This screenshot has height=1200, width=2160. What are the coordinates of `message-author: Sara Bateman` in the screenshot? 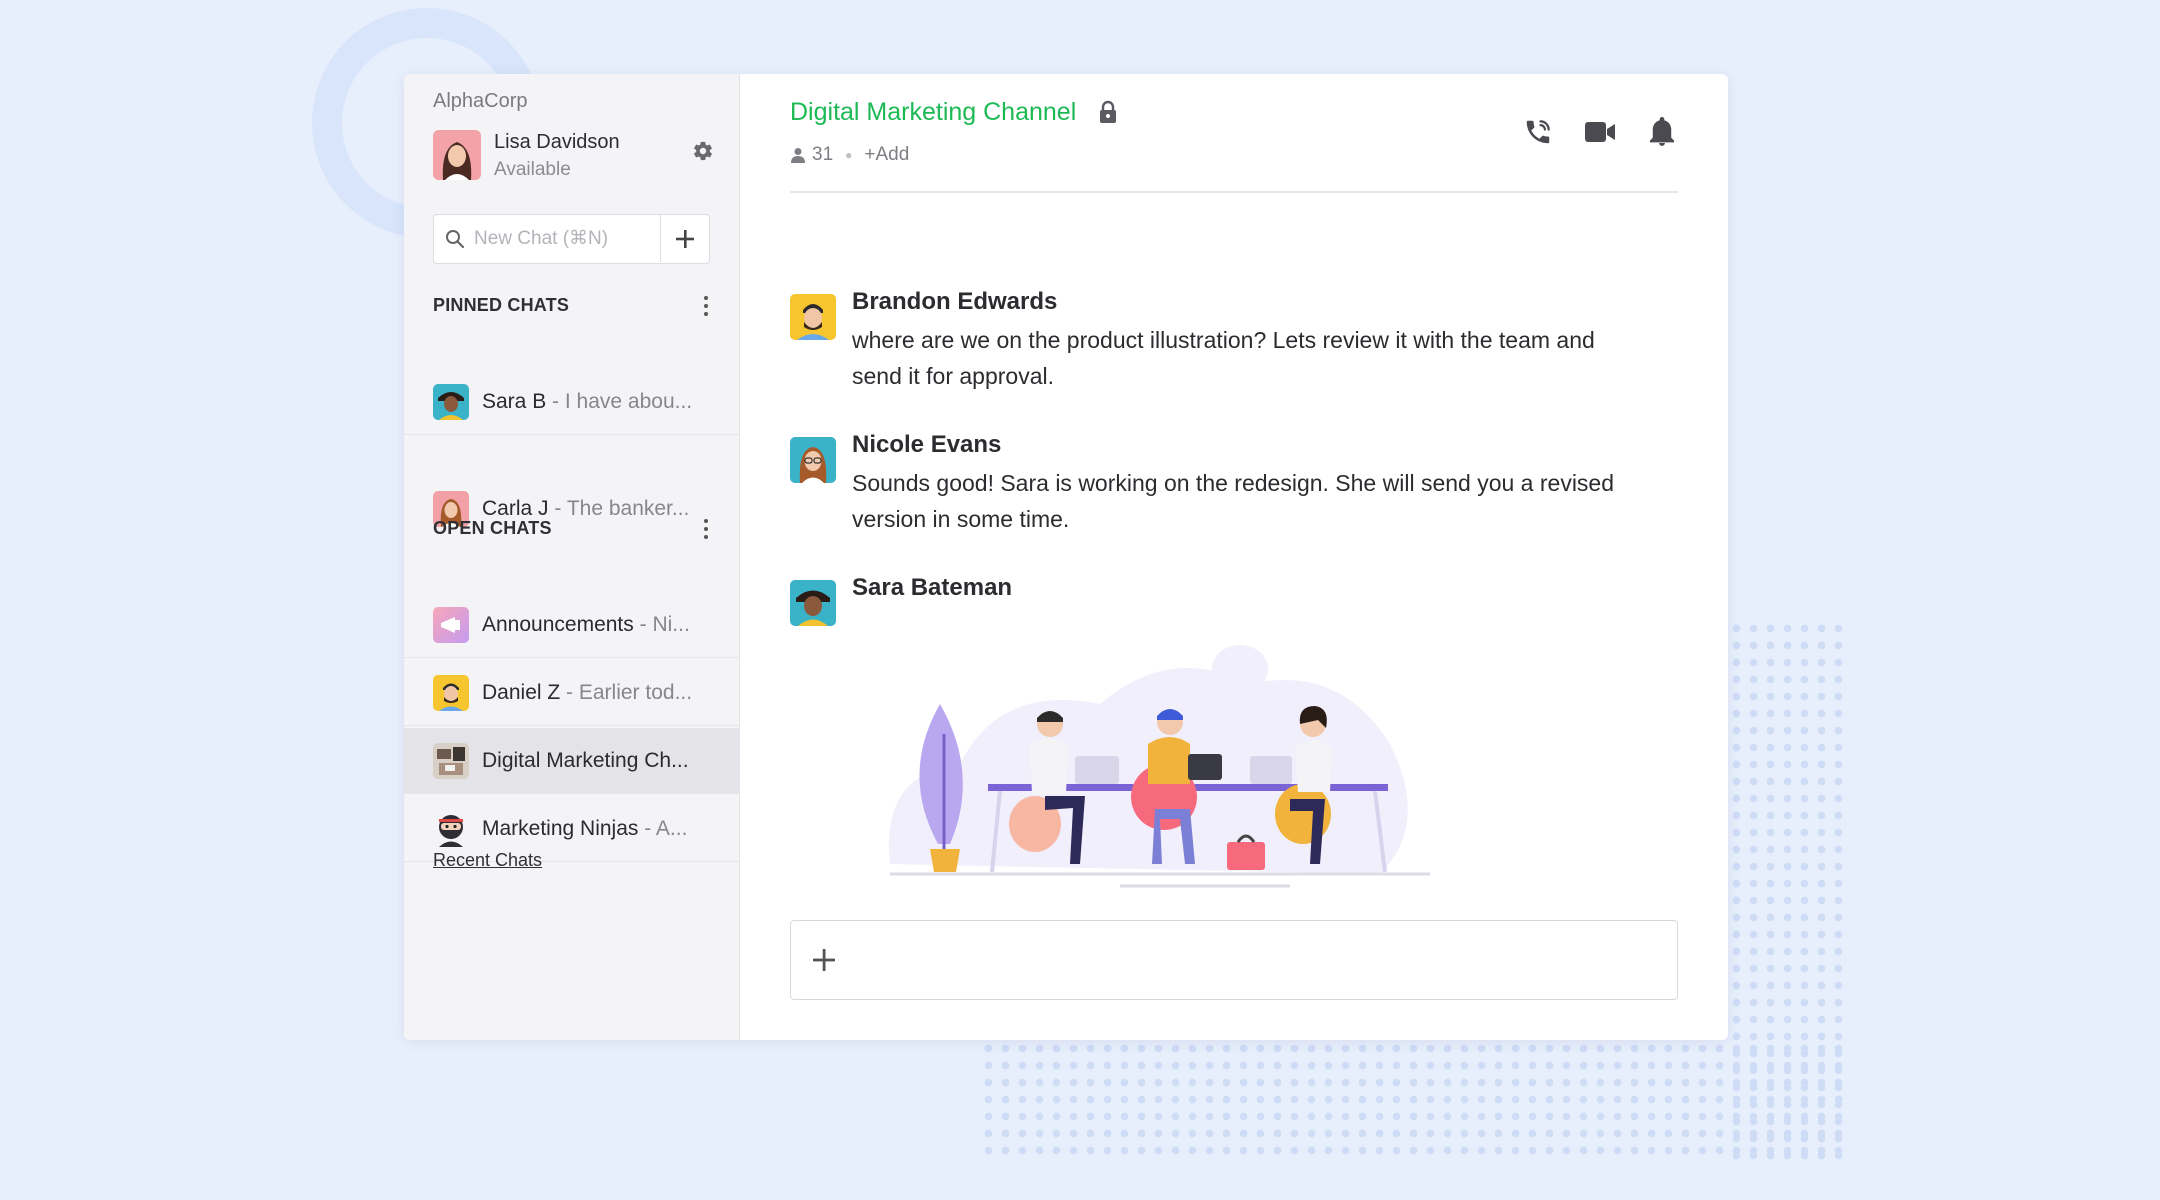 It's located at (932, 587).